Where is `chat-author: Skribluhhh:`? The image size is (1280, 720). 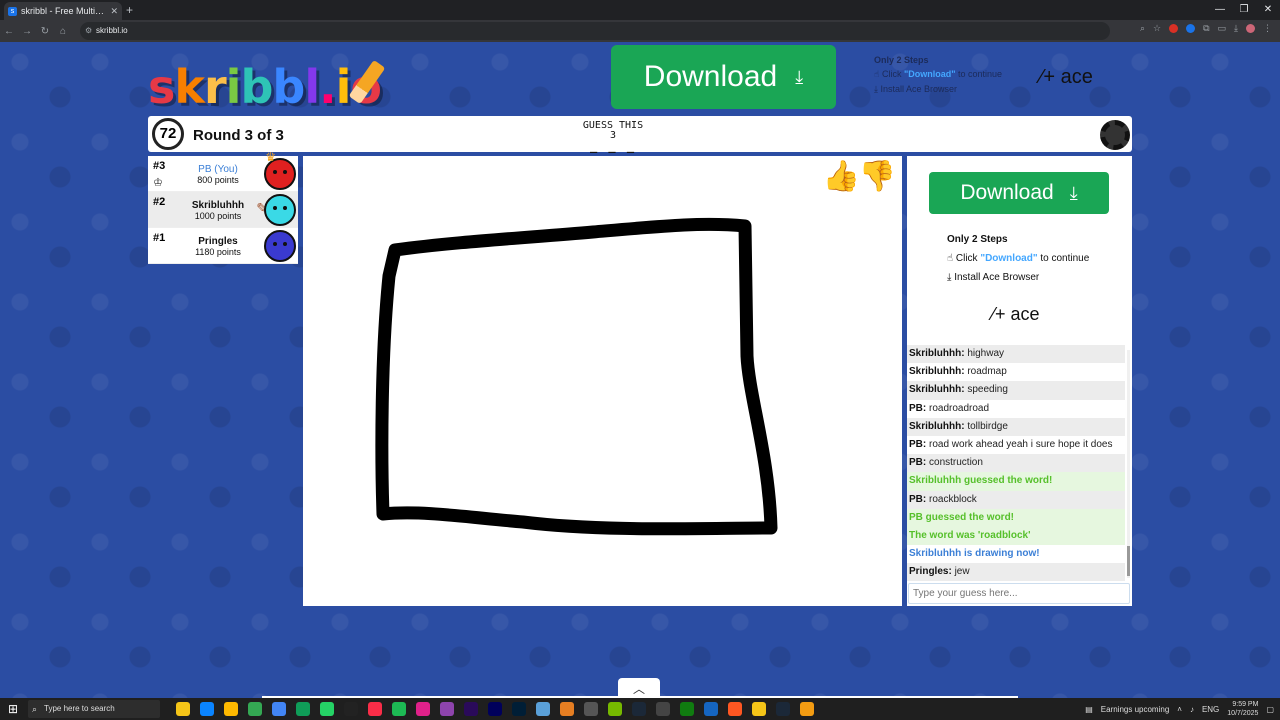
chat-author: Skribluhhh: is located at coordinates (937, 390).